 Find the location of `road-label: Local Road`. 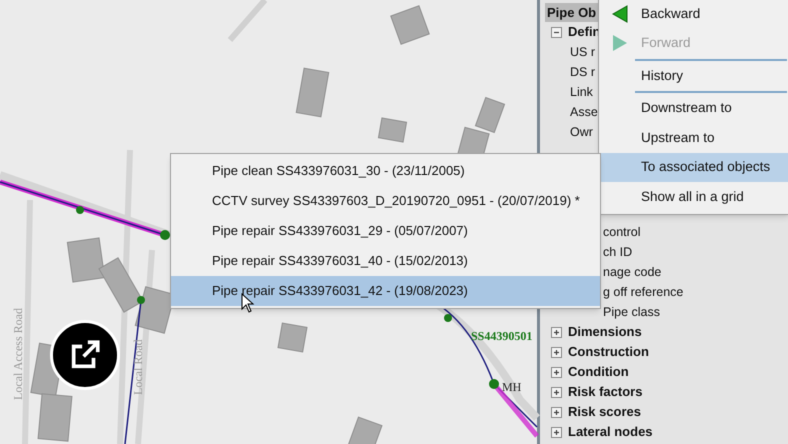

road-label: Local Road is located at coordinates (138, 367).